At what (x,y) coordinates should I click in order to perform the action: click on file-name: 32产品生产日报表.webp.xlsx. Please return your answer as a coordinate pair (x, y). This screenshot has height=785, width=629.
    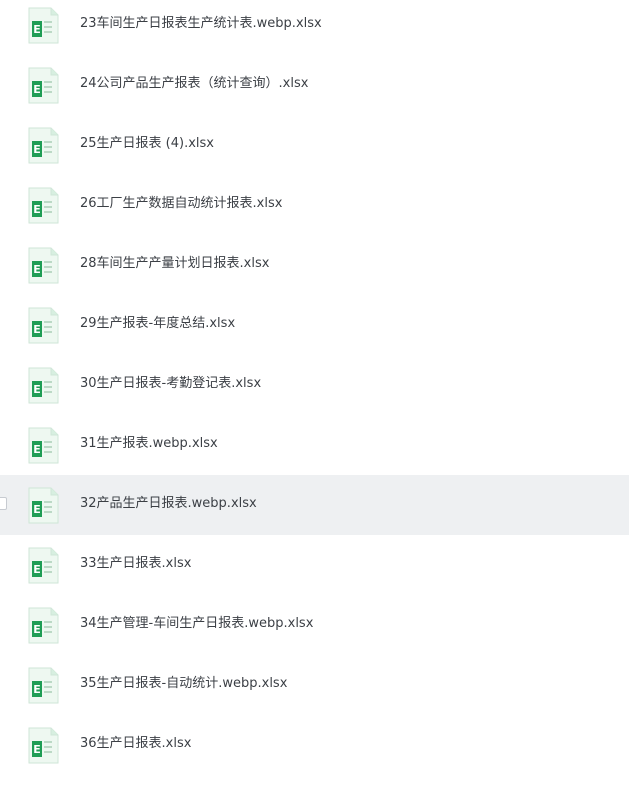
    Looking at the image, I should click on (168, 504).